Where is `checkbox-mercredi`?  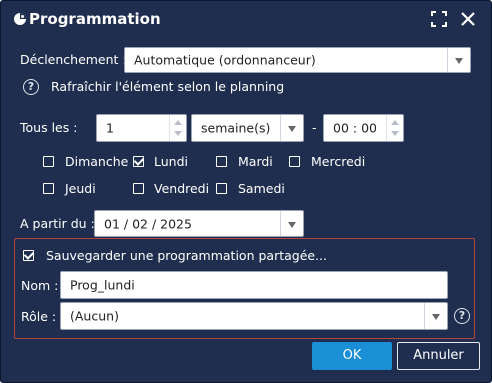 checkbox-mercredi is located at coordinates (294, 161).